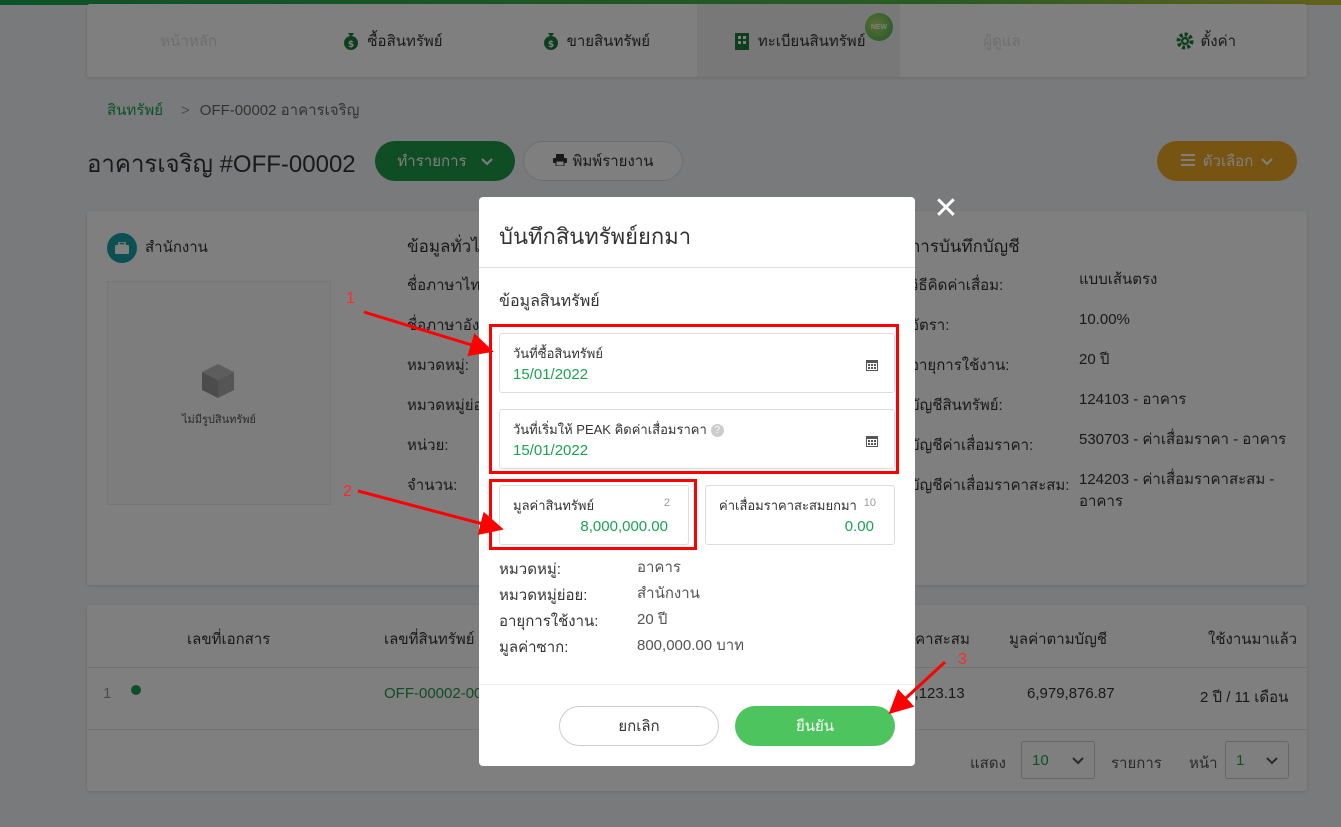 Image resolution: width=1341 pixels, height=827 pixels. Describe the element at coordinates (788, 505) in the screenshot. I see `field-label: ค่าเสื่อมราคาสะสมยกมา` at that location.